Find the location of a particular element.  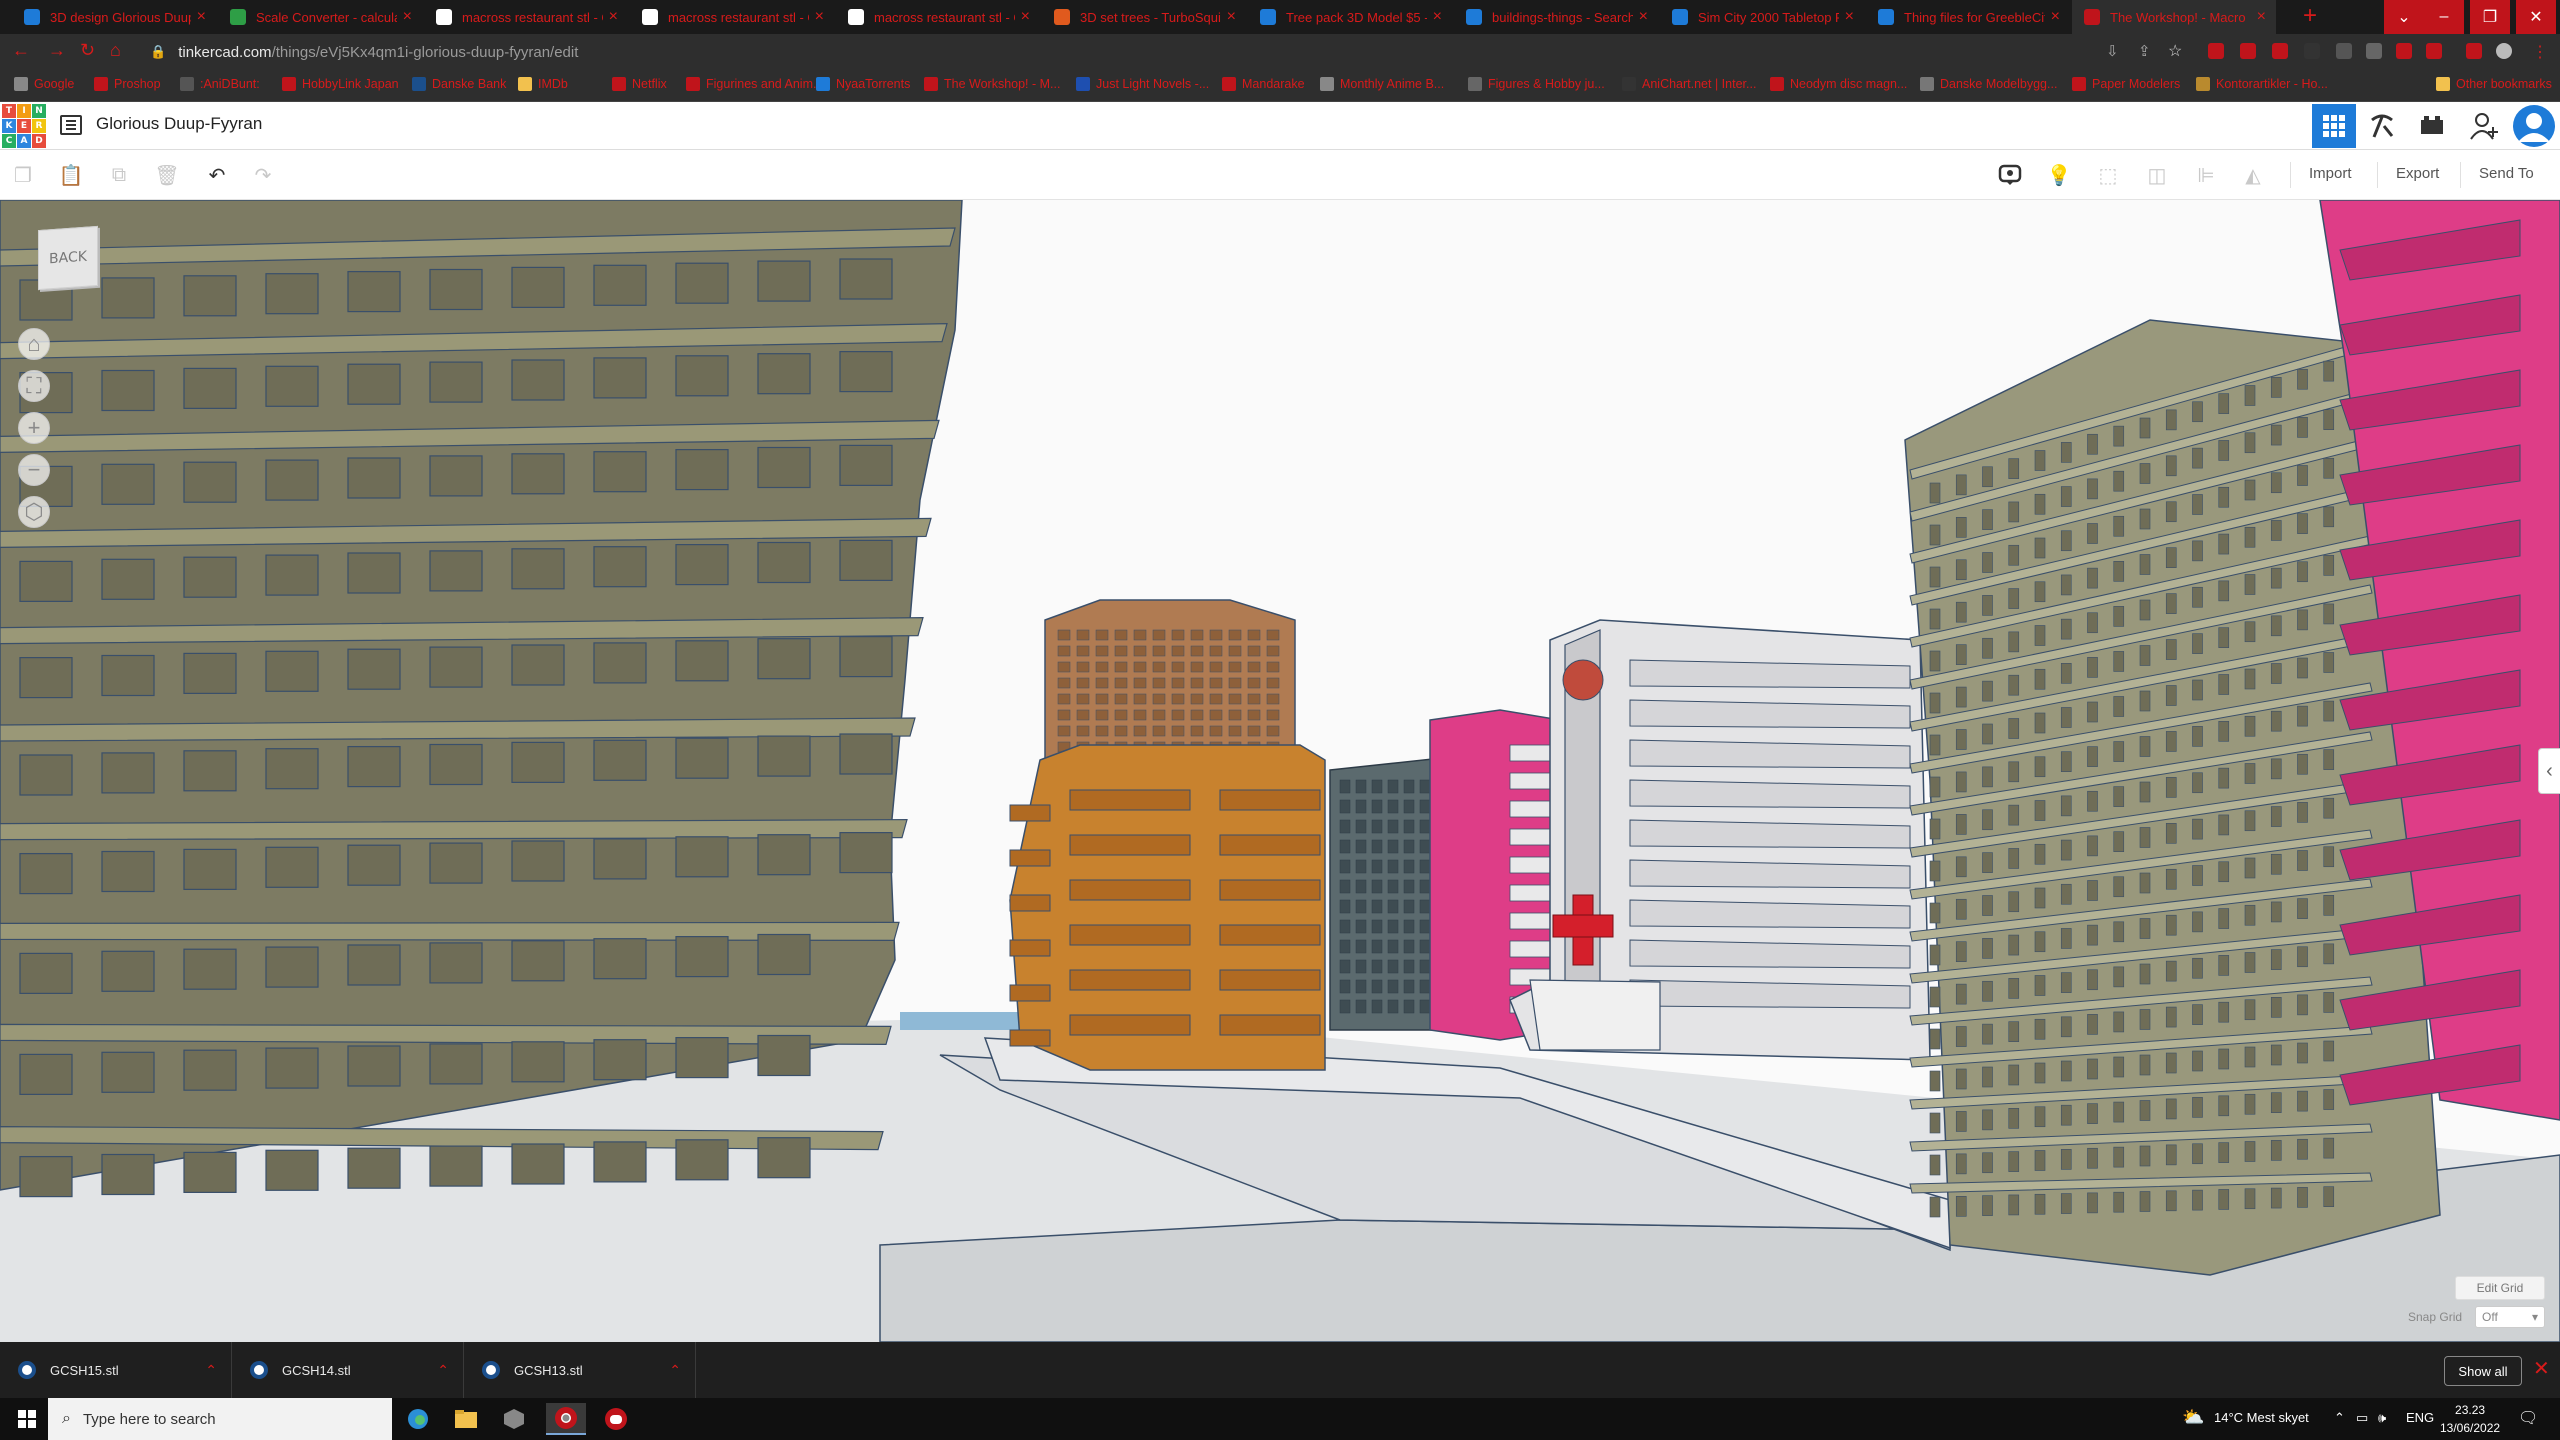

chrome-icon is located at coordinates (566, 1419).